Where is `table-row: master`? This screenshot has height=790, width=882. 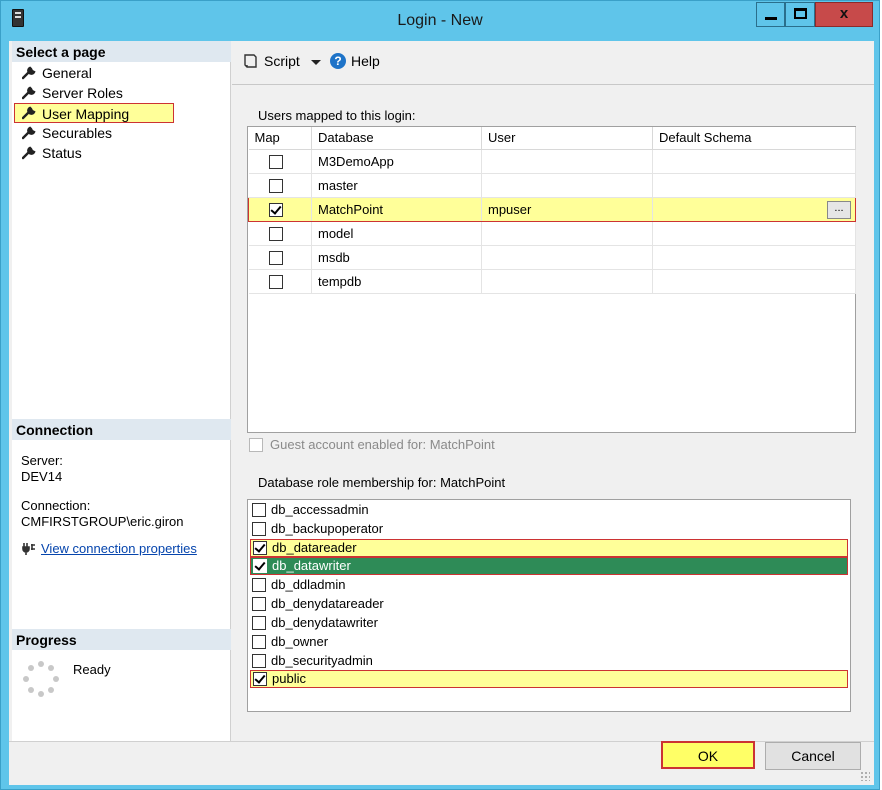 table-row: master is located at coordinates (552, 185).